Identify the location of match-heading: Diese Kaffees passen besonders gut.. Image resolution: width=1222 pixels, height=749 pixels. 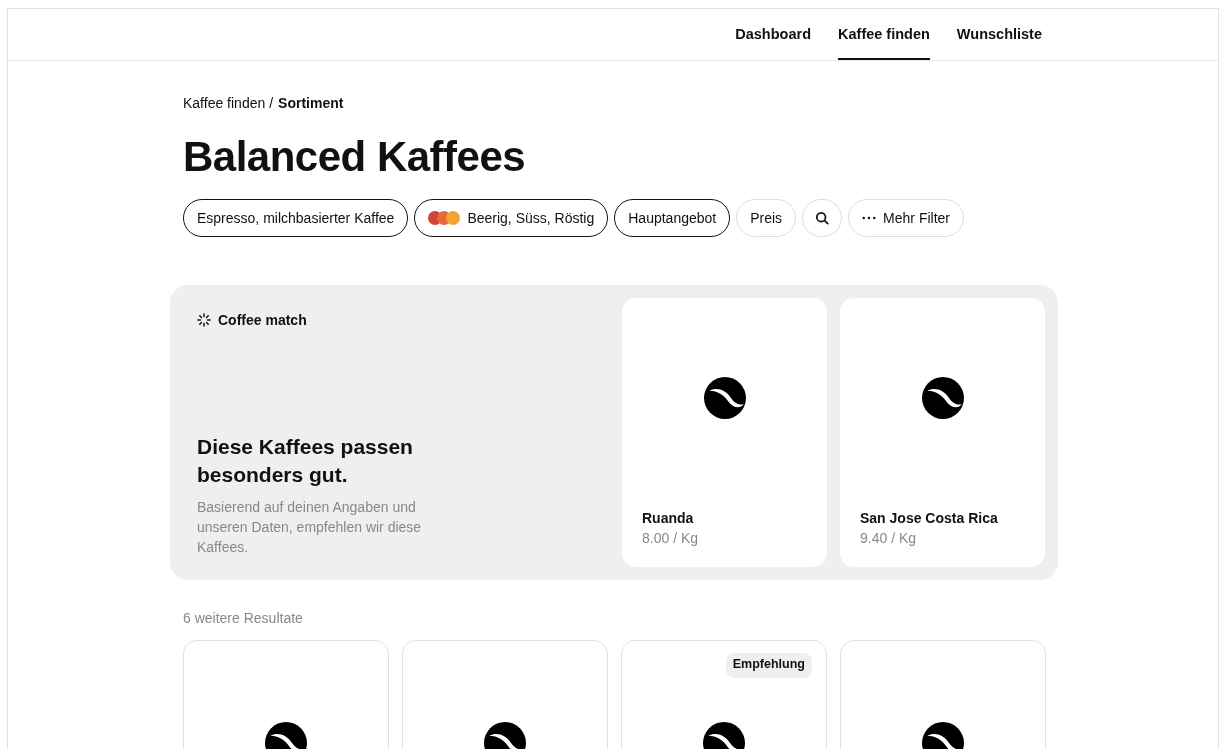
(305, 461).